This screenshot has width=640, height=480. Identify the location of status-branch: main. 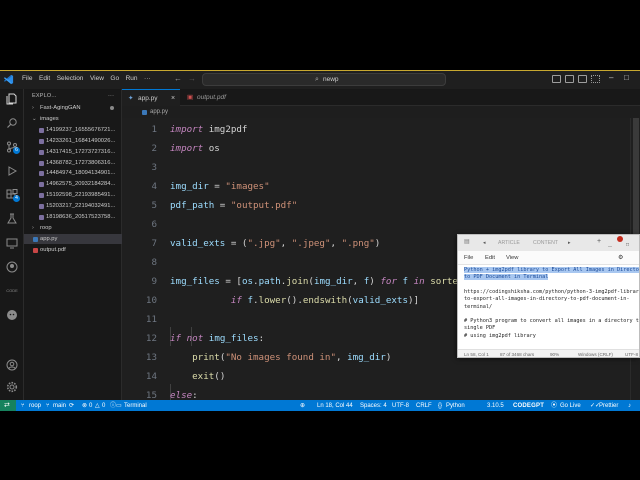
(59, 405).